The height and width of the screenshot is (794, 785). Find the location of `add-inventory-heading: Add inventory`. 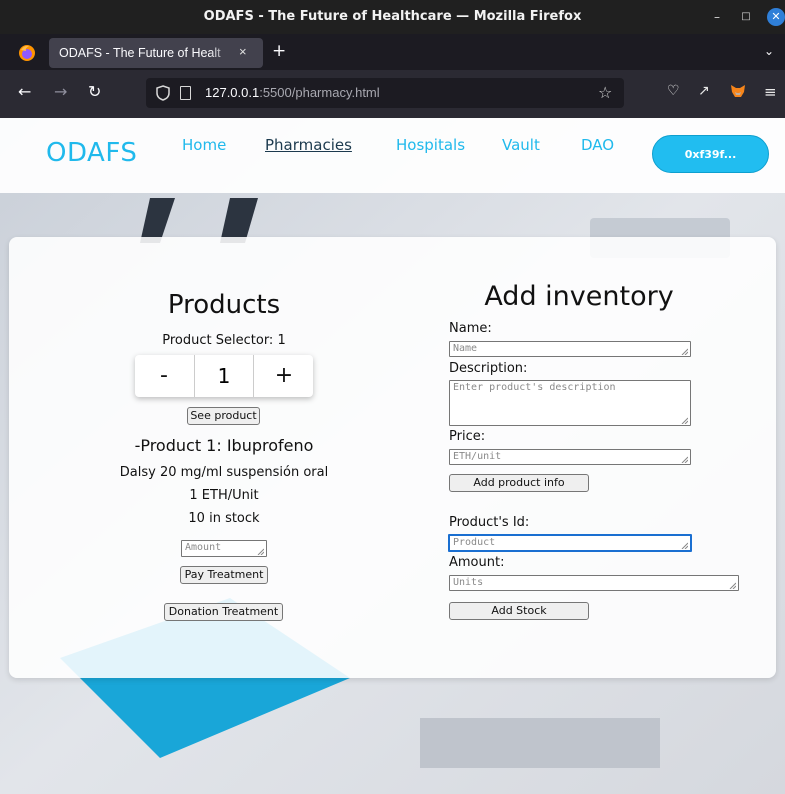

add-inventory-heading: Add inventory is located at coordinates (579, 296).